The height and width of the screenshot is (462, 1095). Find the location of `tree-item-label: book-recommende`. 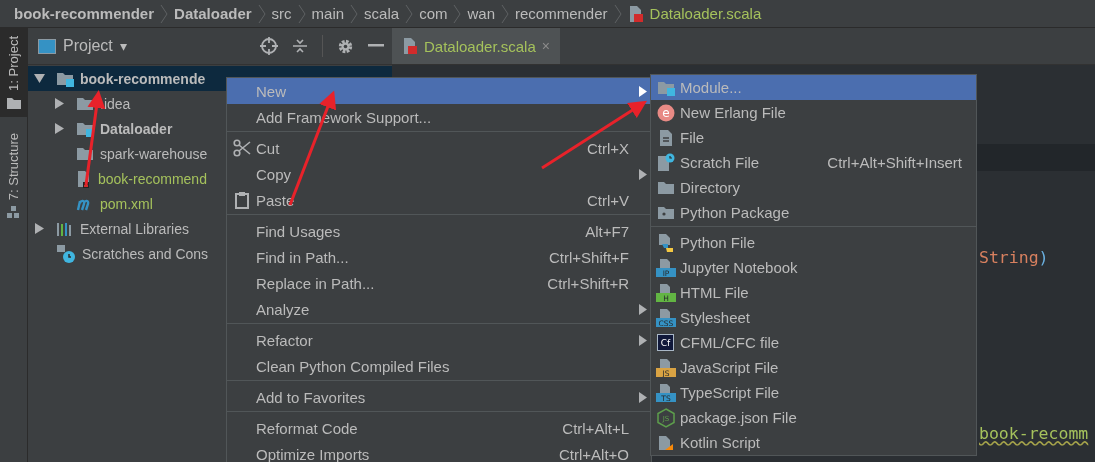

tree-item-label: book-recommende is located at coordinates (143, 78).